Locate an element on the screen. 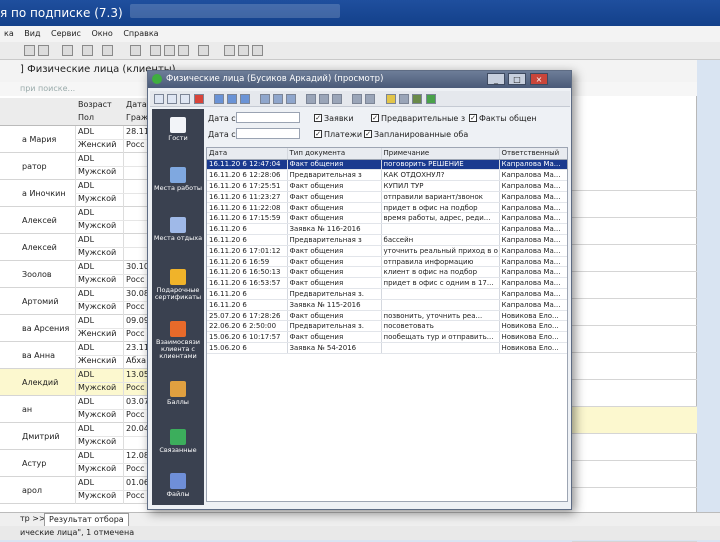 The width and height of the screenshot is (720, 542). refresh-icon is located at coordinates (135, 50).